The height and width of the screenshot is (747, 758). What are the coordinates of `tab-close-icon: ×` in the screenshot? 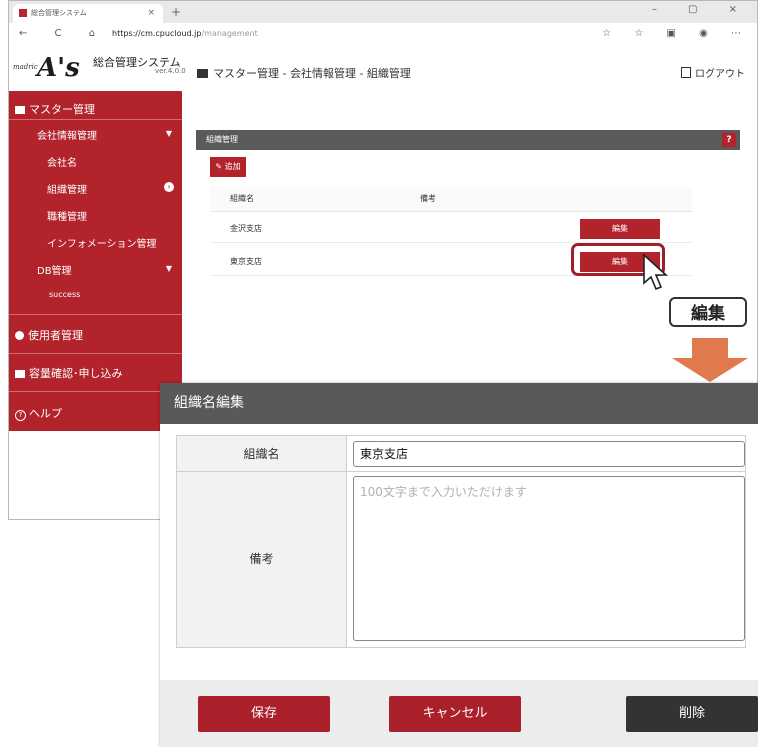 It's located at (151, 13).